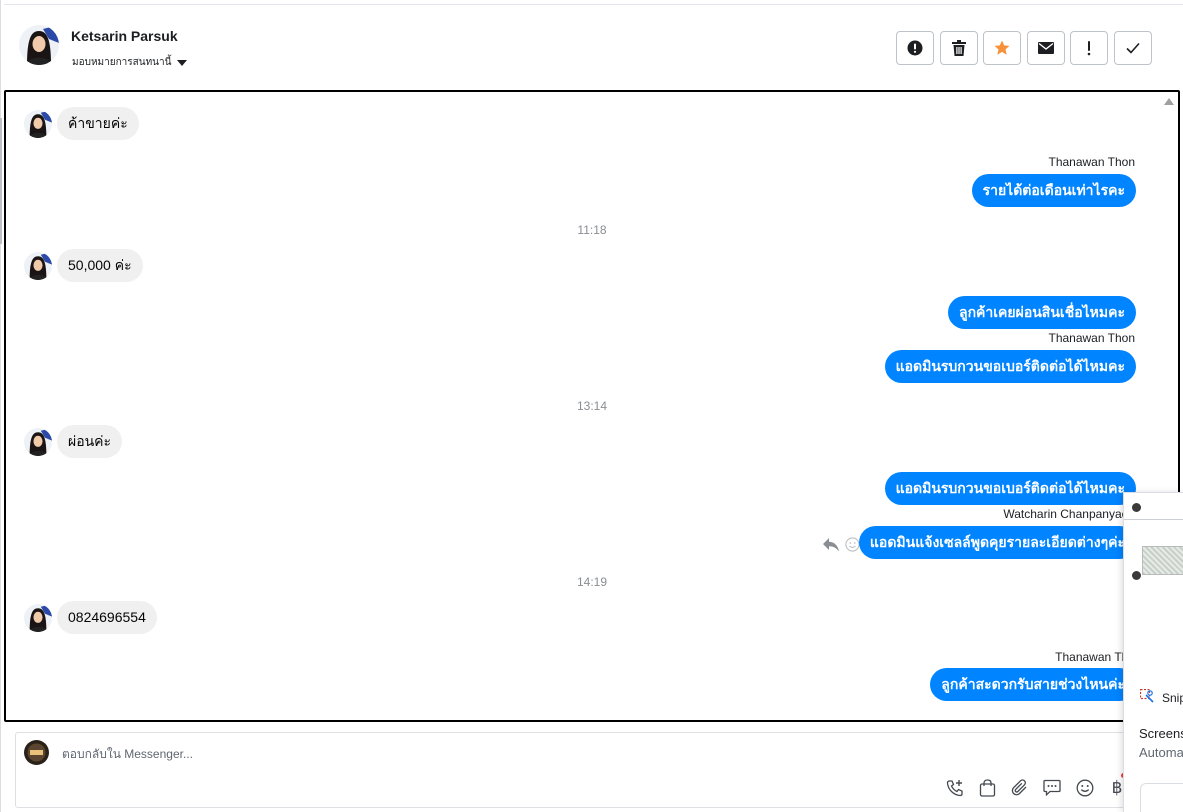 Image resolution: width=1183 pixels, height=812 pixels. What do you see at coordinates (100, 265) in the screenshot?
I see `incoming-message: 50,000 ค่ะ` at bounding box center [100, 265].